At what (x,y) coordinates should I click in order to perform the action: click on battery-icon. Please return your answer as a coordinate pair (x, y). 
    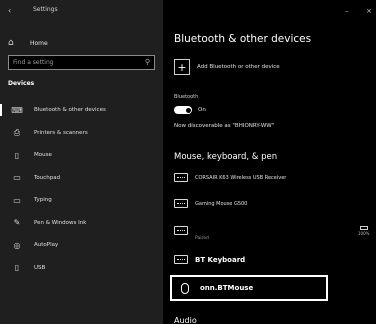
    Looking at the image, I should click on (363, 228).